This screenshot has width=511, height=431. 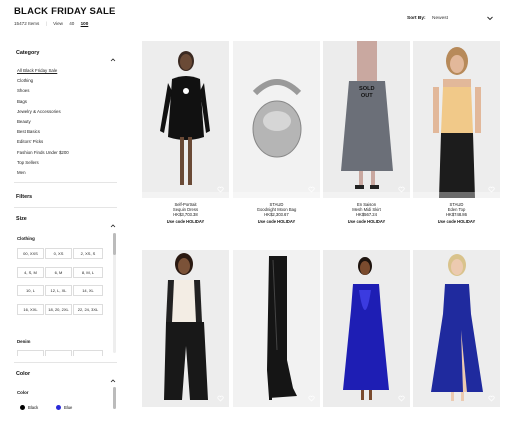 What do you see at coordinates (23, 374) in the screenshot?
I see `color-heading: Color` at bounding box center [23, 374].